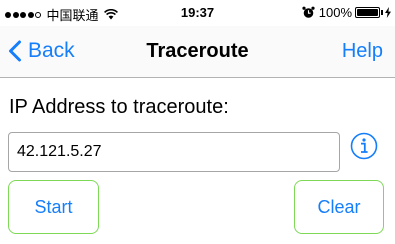 This screenshot has height=244, width=395. Describe the element at coordinates (335, 12) in the screenshot. I see `battery-percent: 100%` at that location.